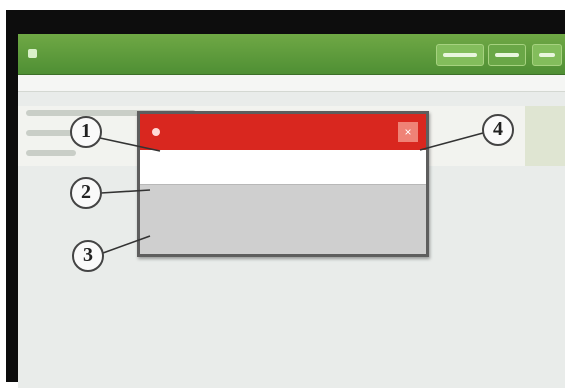  Describe the element at coordinates (498, 130) in the screenshot. I see `callout-4: 4` at that location.